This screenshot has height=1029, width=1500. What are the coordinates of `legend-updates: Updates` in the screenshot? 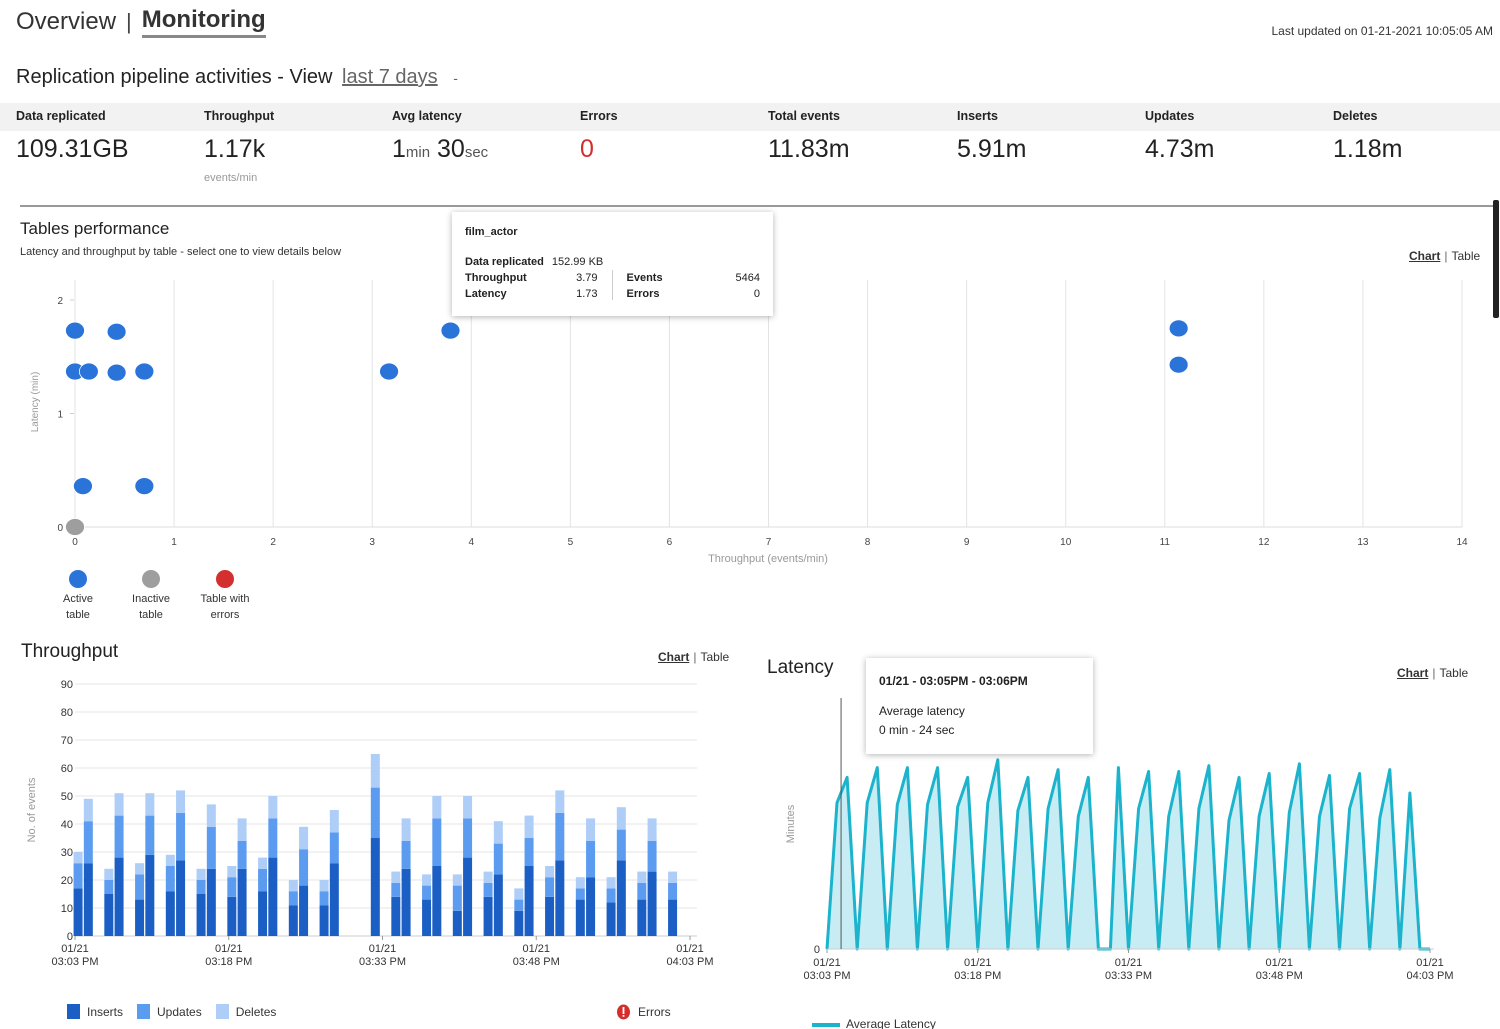 It's located at (179, 1012).